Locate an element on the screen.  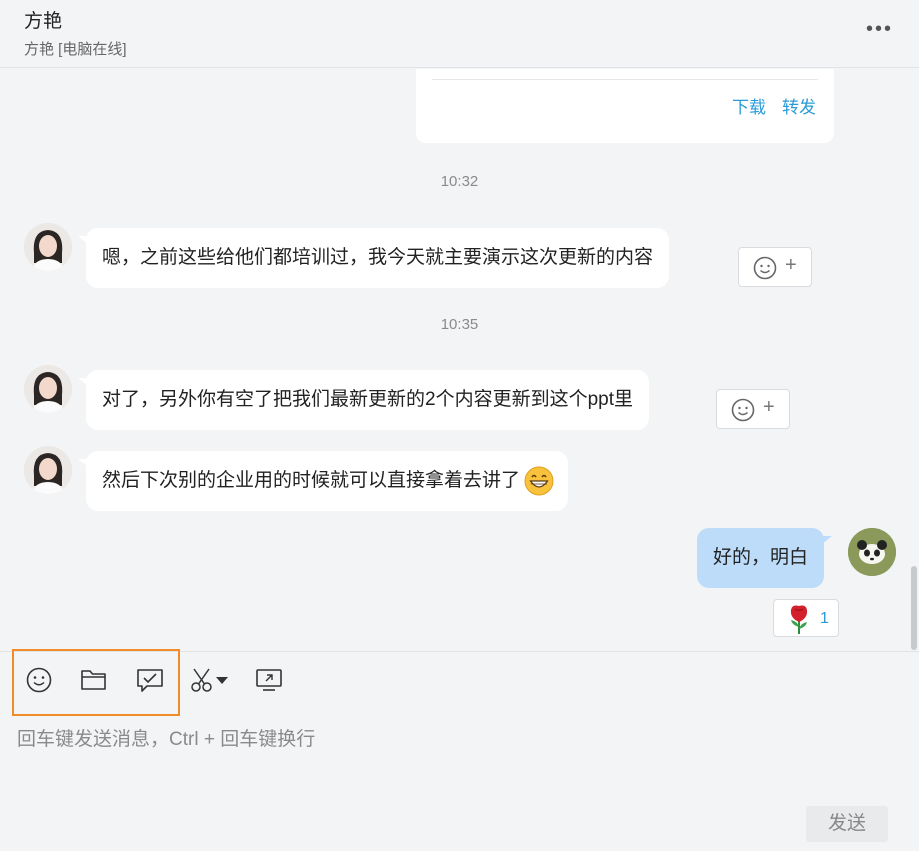
file-message-card: 下载 转发 is located at coordinates (625, 106).